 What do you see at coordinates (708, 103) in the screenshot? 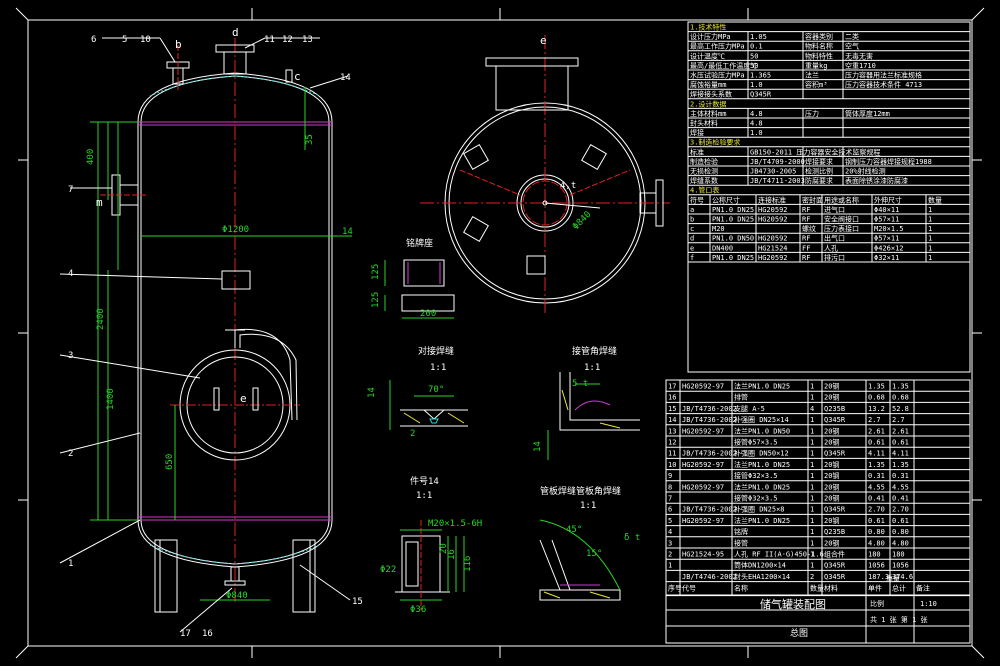
I see `spec-header-2: 2.设计数据` at bounding box center [708, 103].